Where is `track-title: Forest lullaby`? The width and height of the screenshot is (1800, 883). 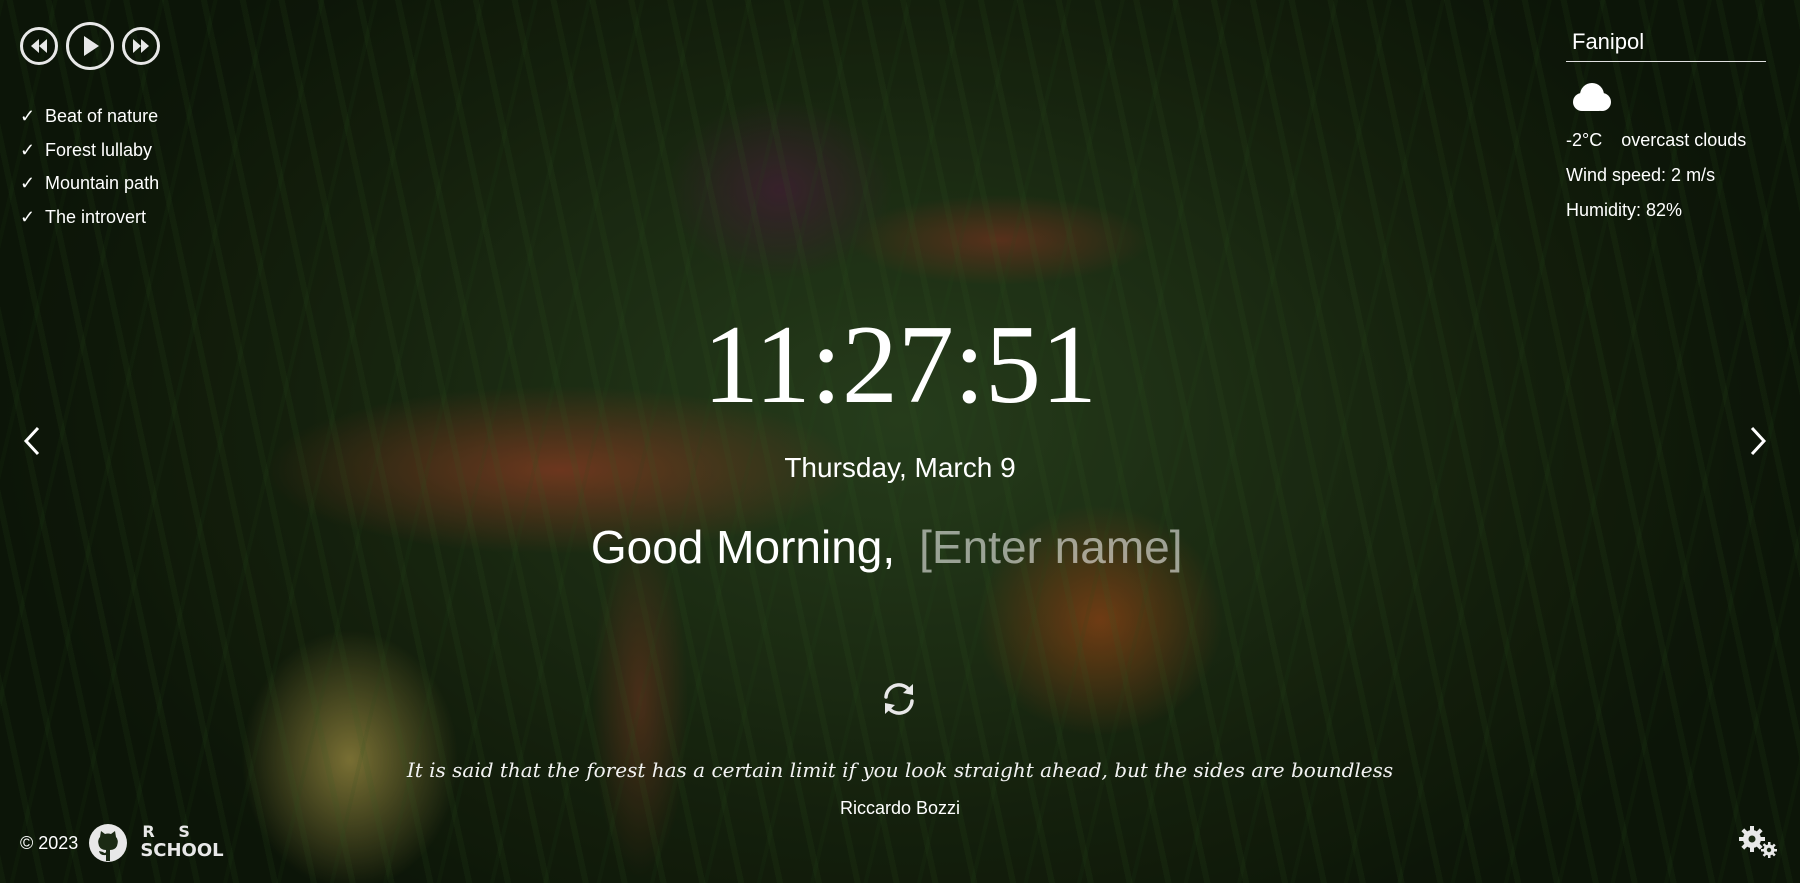
track-title: Forest lullaby is located at coordinates (99, 149).